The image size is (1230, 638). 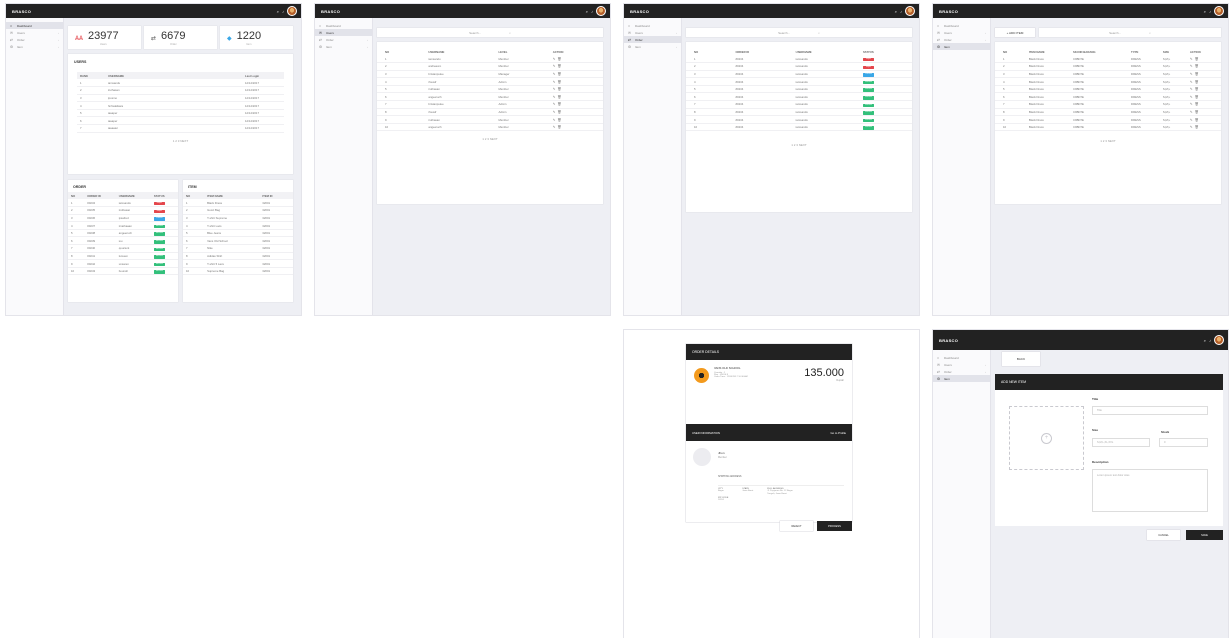 What do you see at coordinates (1108, 127) in the screenshot?
I see `table-row: 10 Black Dress C9BD7E DRESS S,M,L ✎🗑` at bounding box center [1108, 127].